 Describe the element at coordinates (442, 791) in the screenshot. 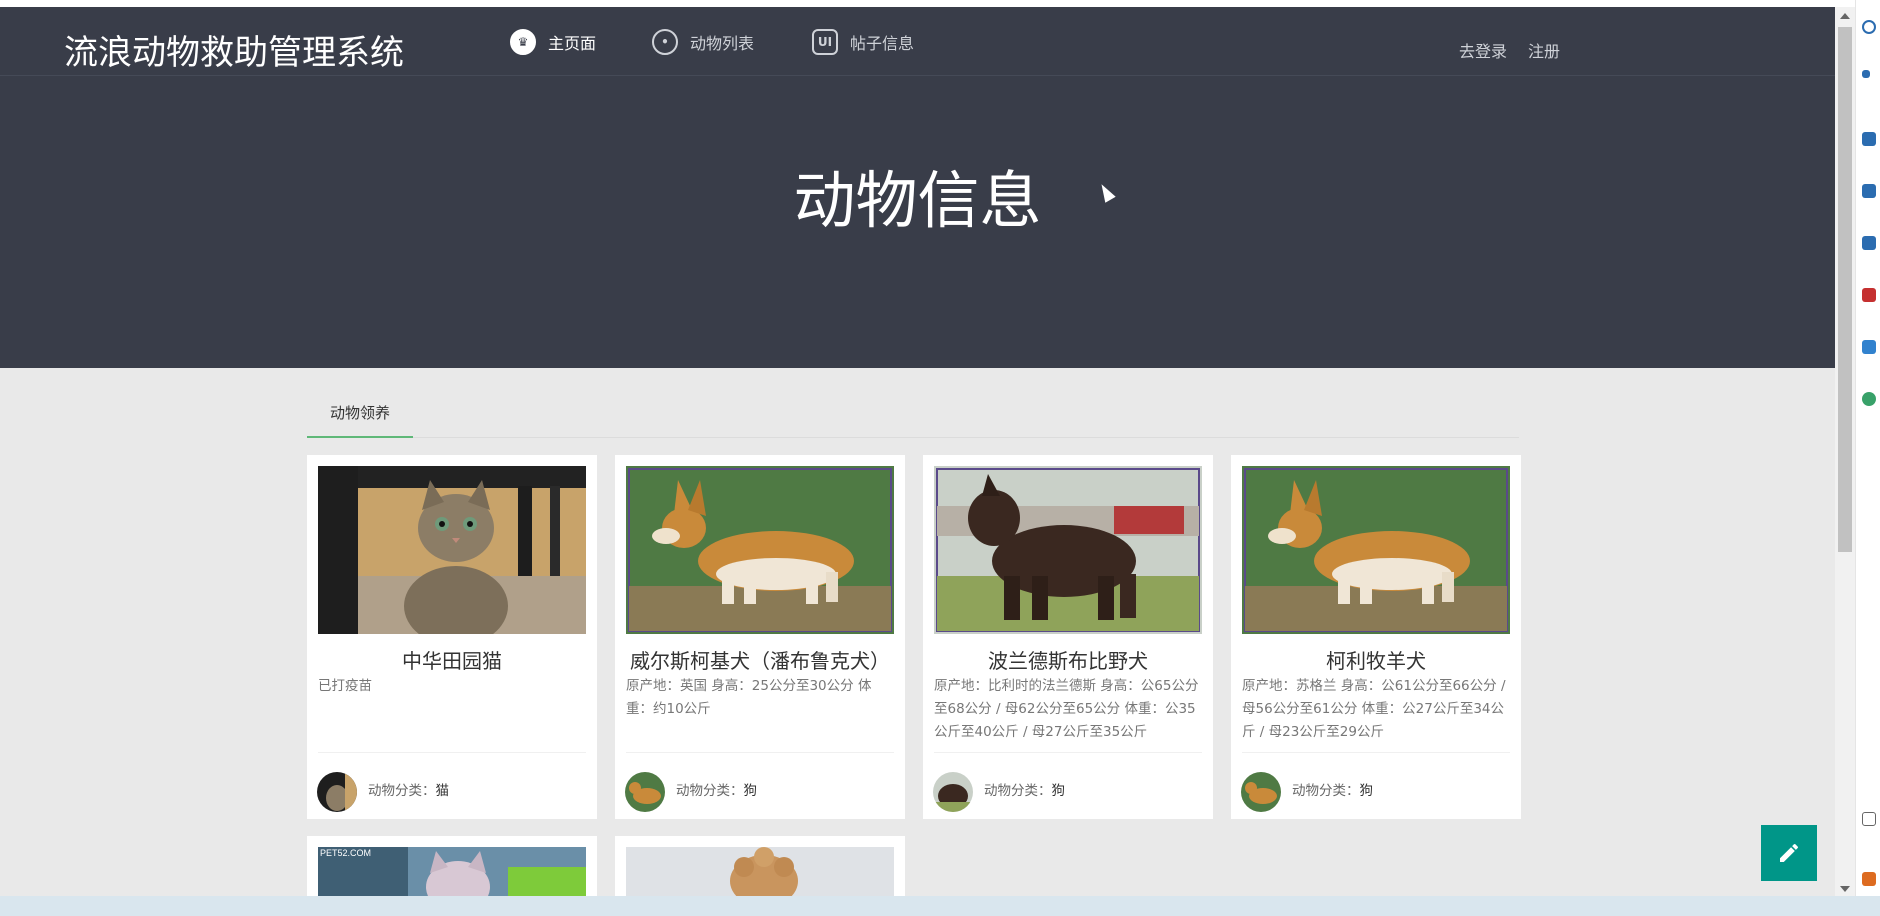

I see `category-value: 猫` at that location.